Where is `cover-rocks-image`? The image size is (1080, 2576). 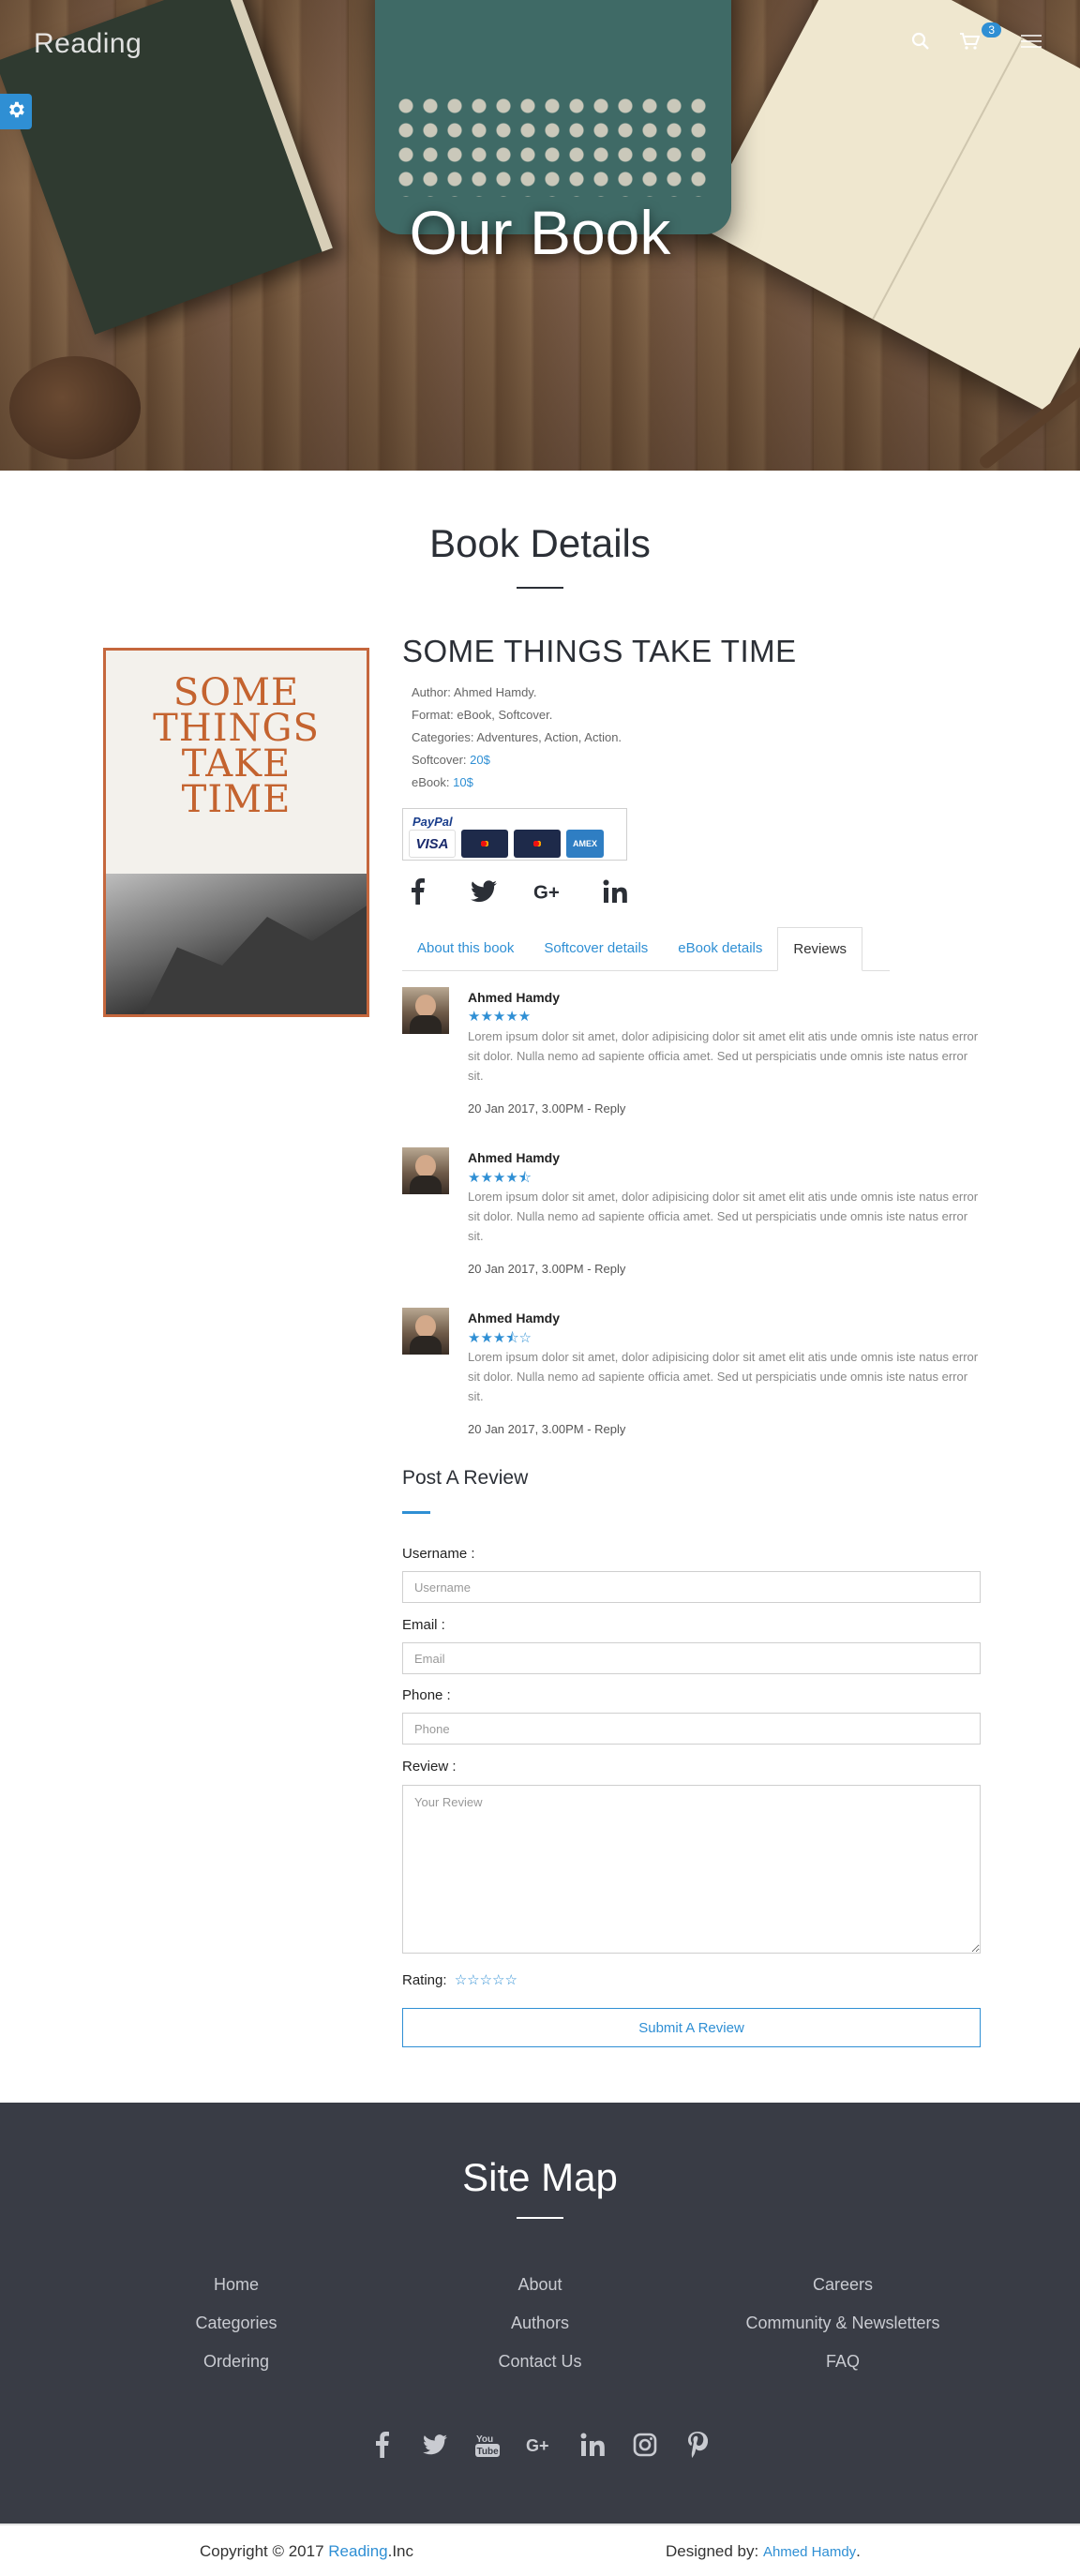
cover-rocks-image is located at coordinates (236, 944).